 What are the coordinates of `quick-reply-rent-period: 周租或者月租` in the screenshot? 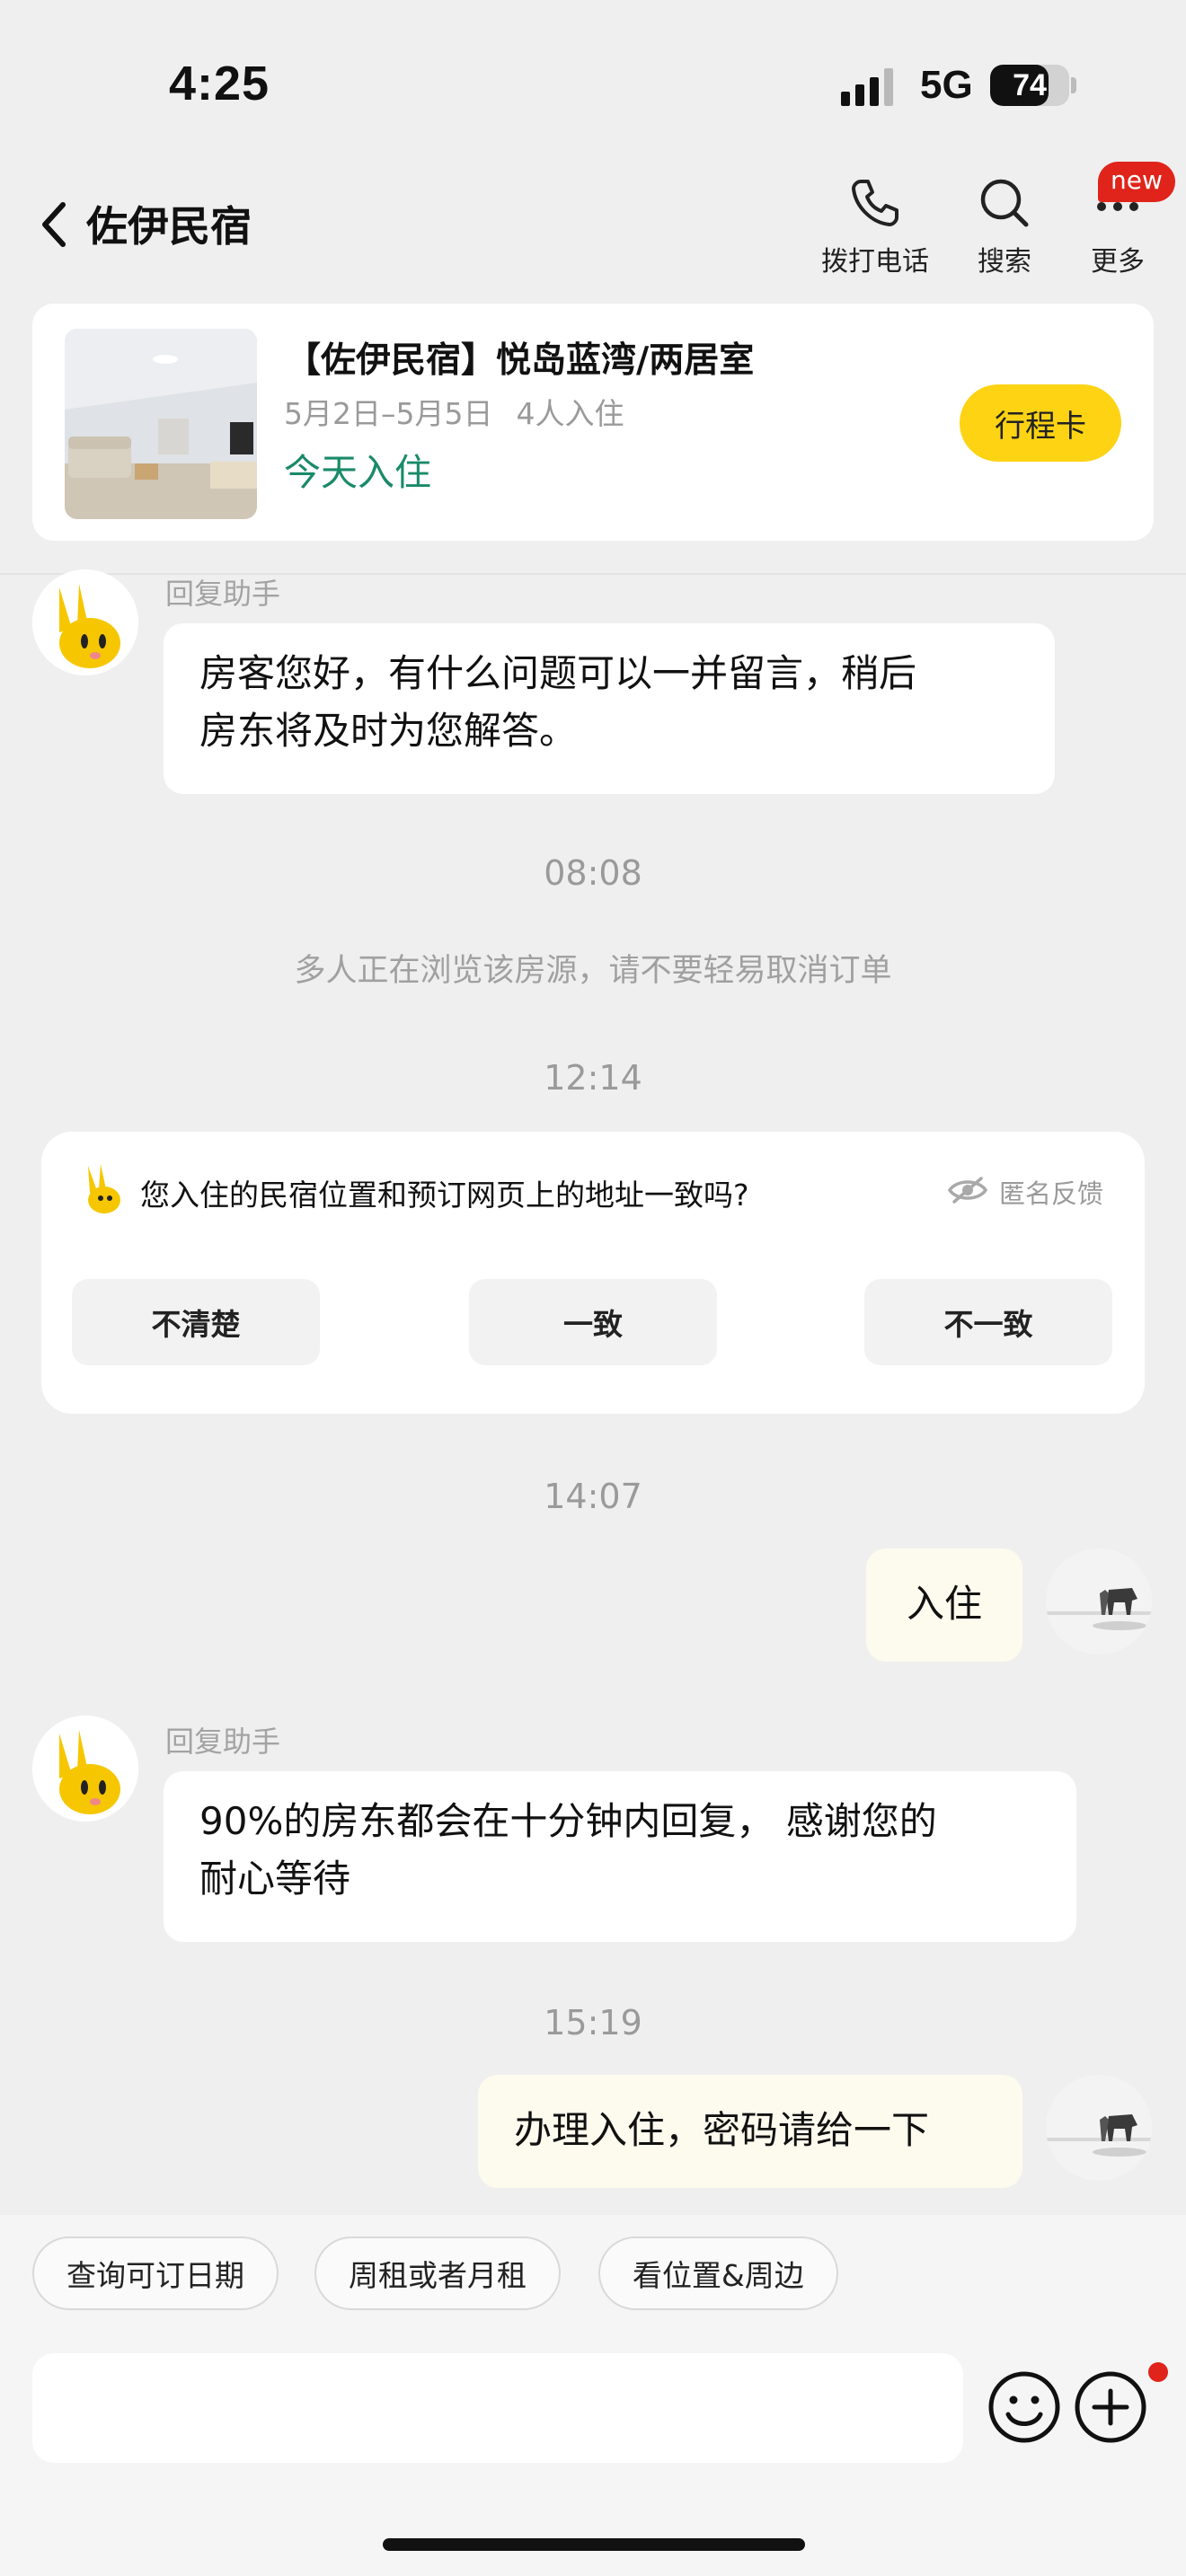 It's located at (437, 2273).